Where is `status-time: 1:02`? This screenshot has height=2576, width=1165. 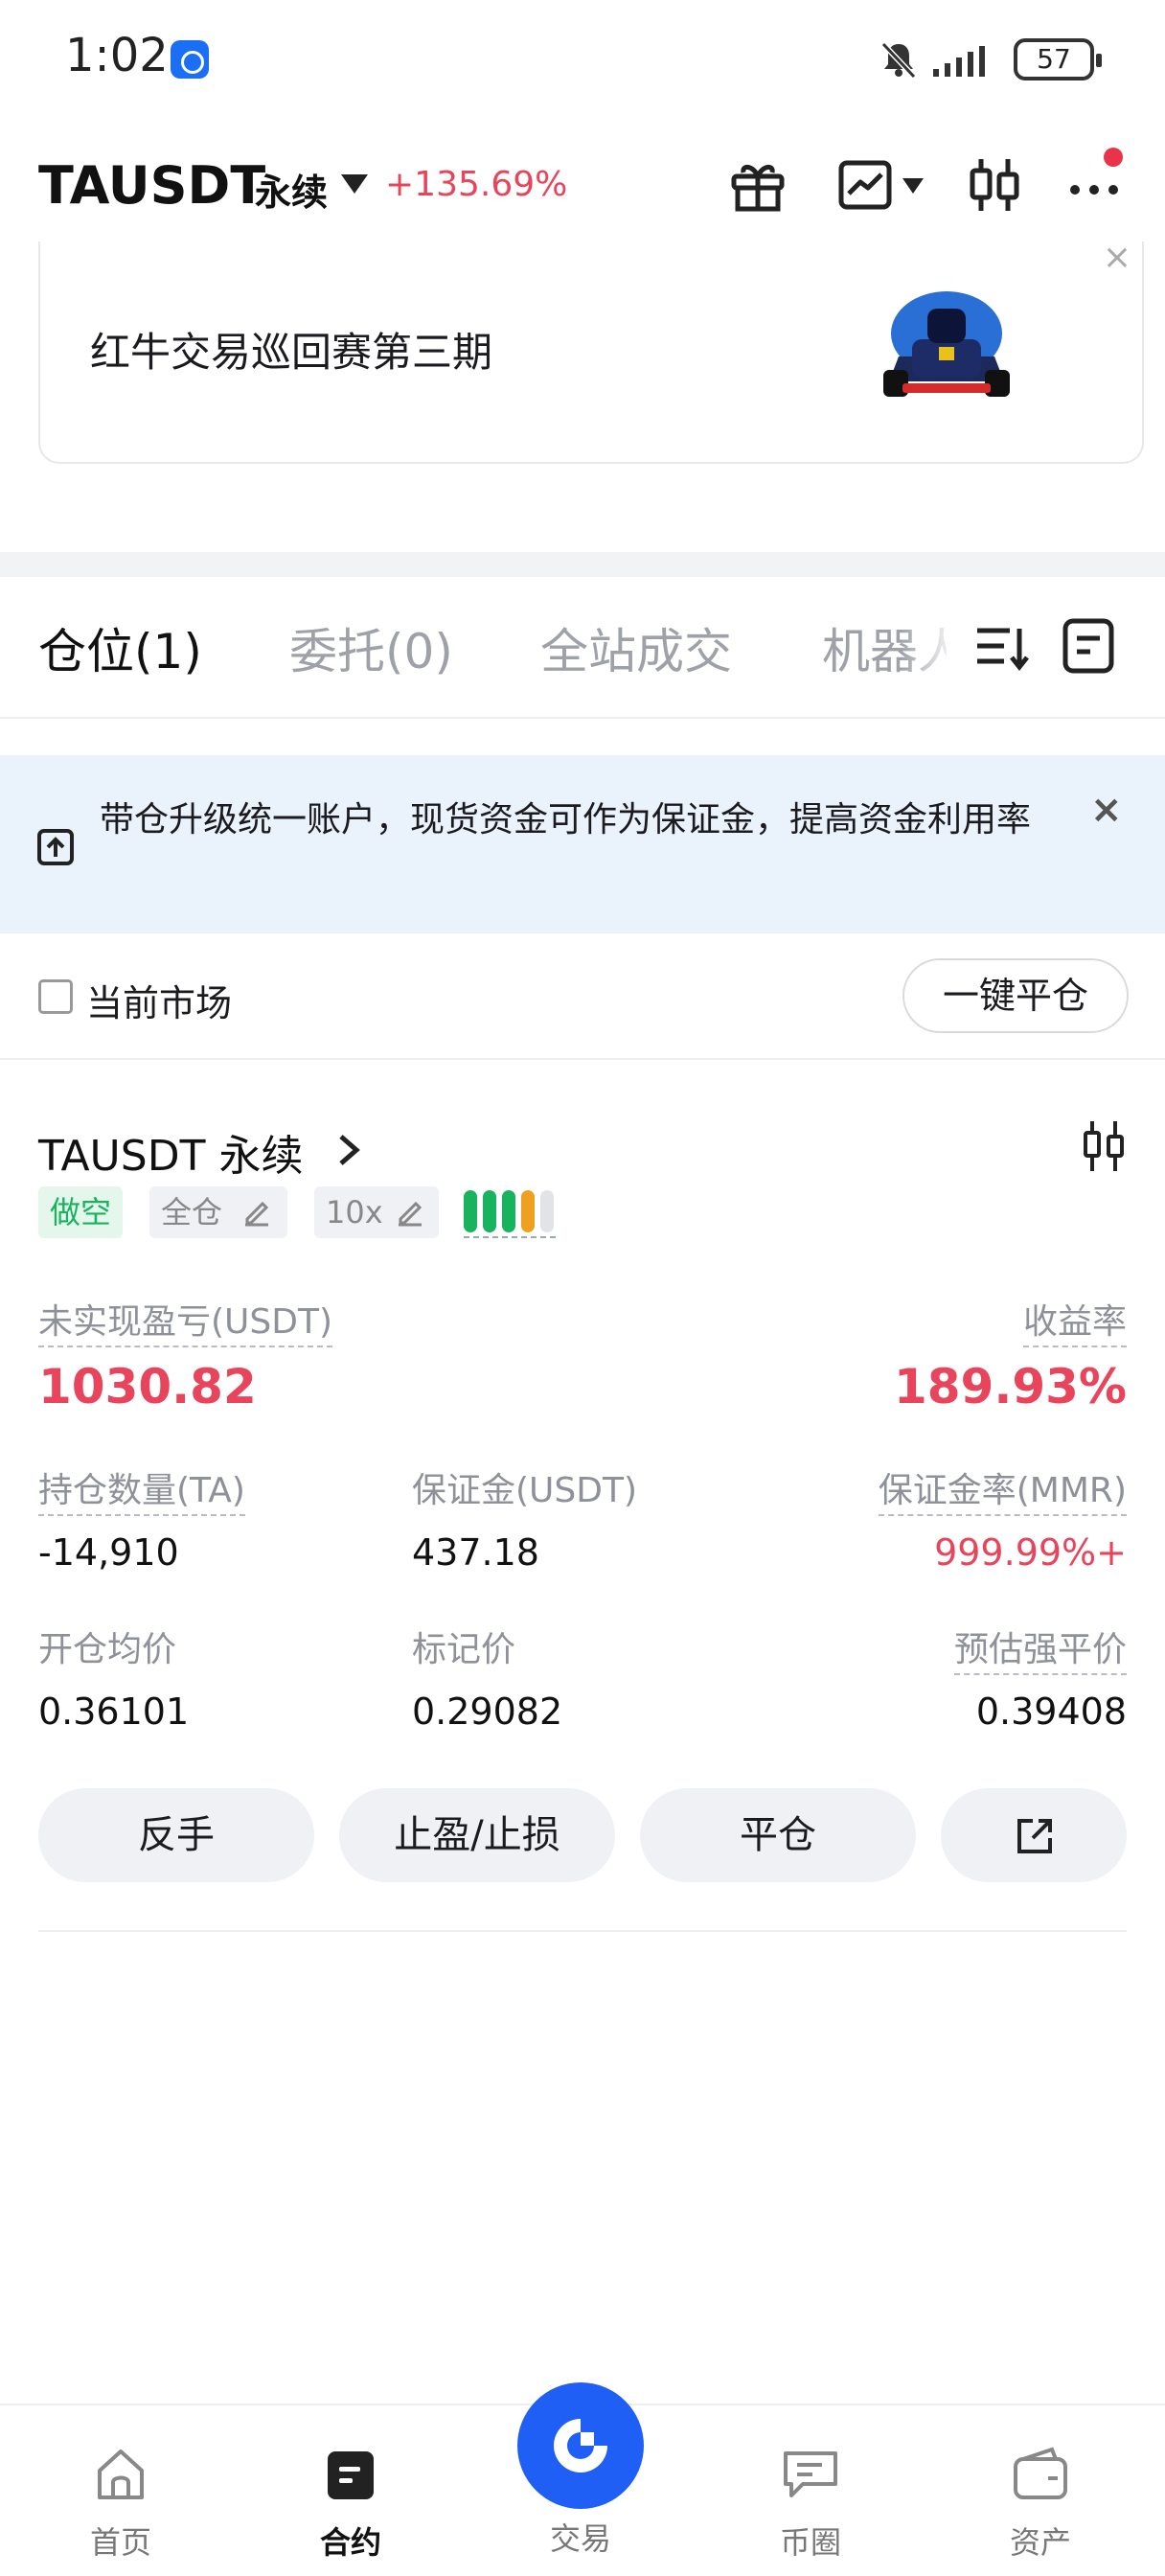
status-time: 1:02 is located at coordinates (117, 55).